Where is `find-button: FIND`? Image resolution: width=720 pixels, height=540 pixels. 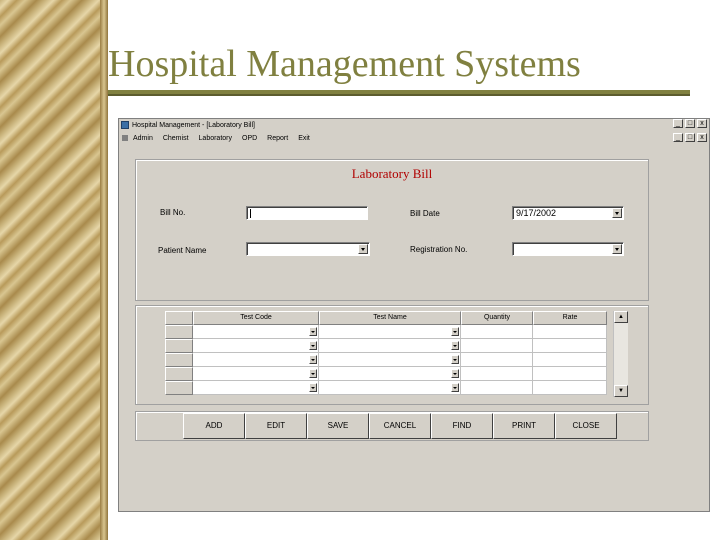 find-button: FIND is located at coordinates (462, 426).